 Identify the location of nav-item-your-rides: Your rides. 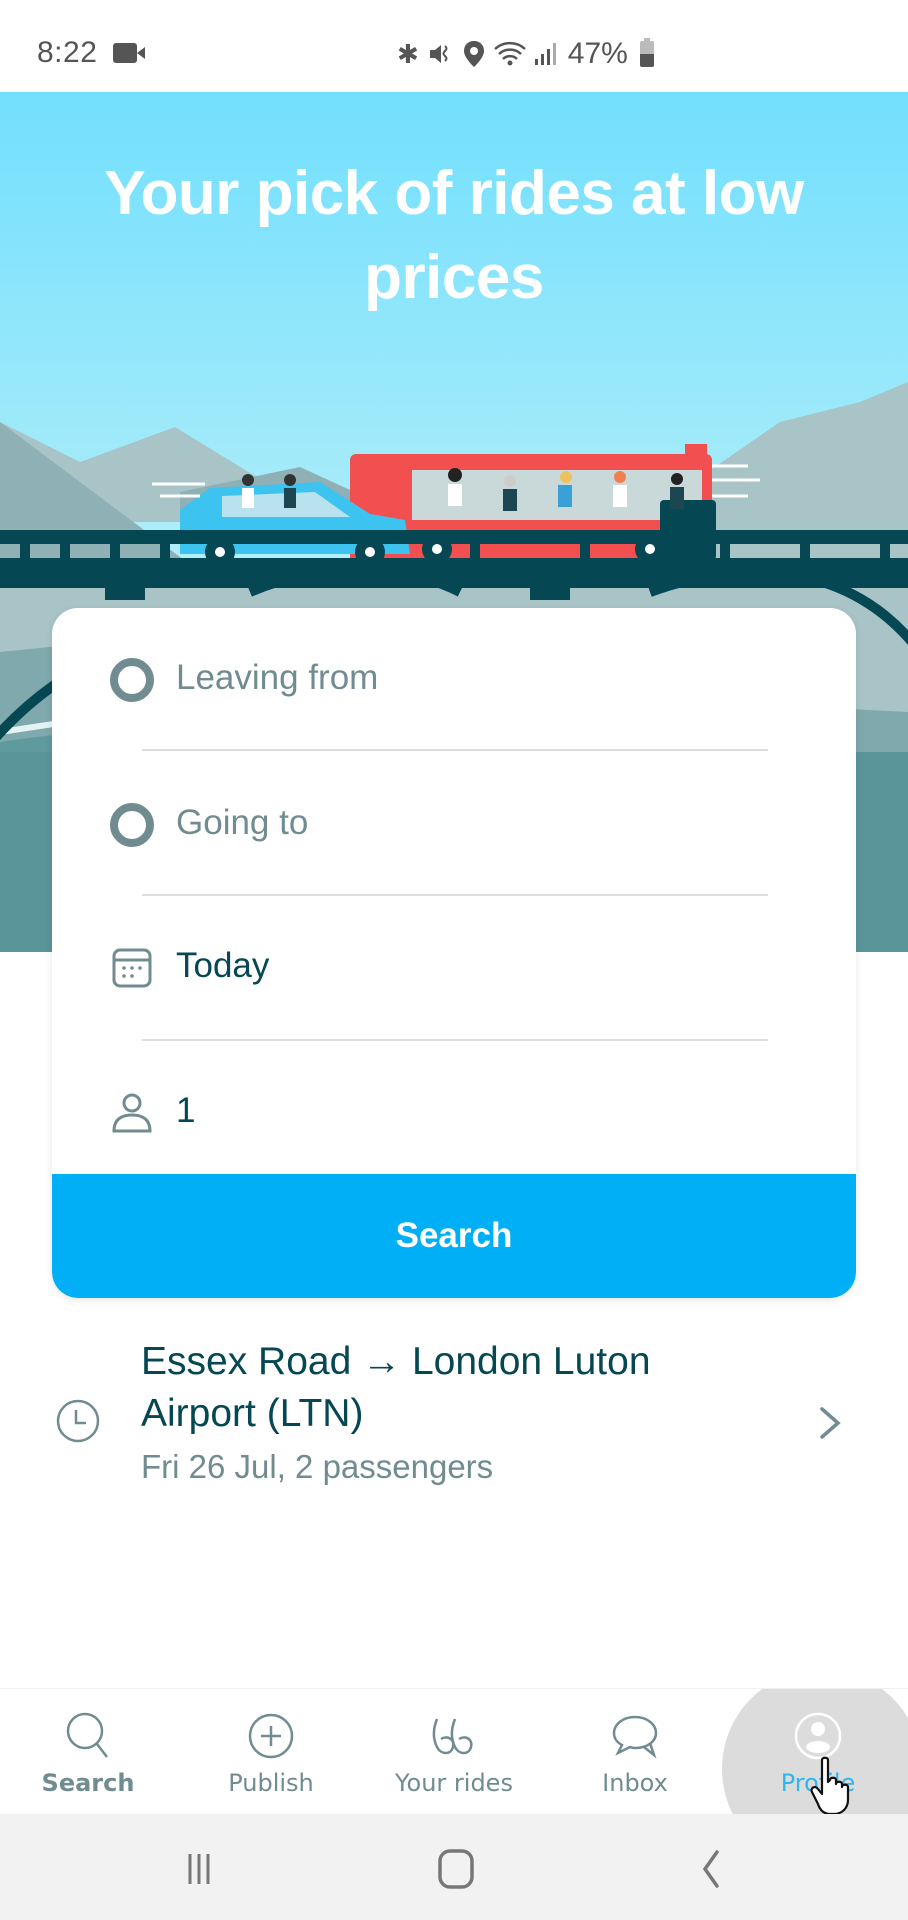
(454, 1751).